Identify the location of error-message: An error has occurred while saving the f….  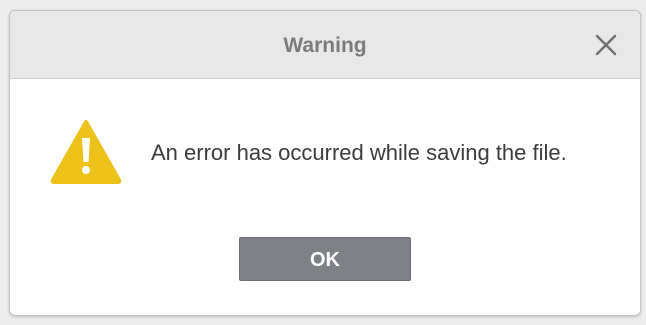
(359, 152).